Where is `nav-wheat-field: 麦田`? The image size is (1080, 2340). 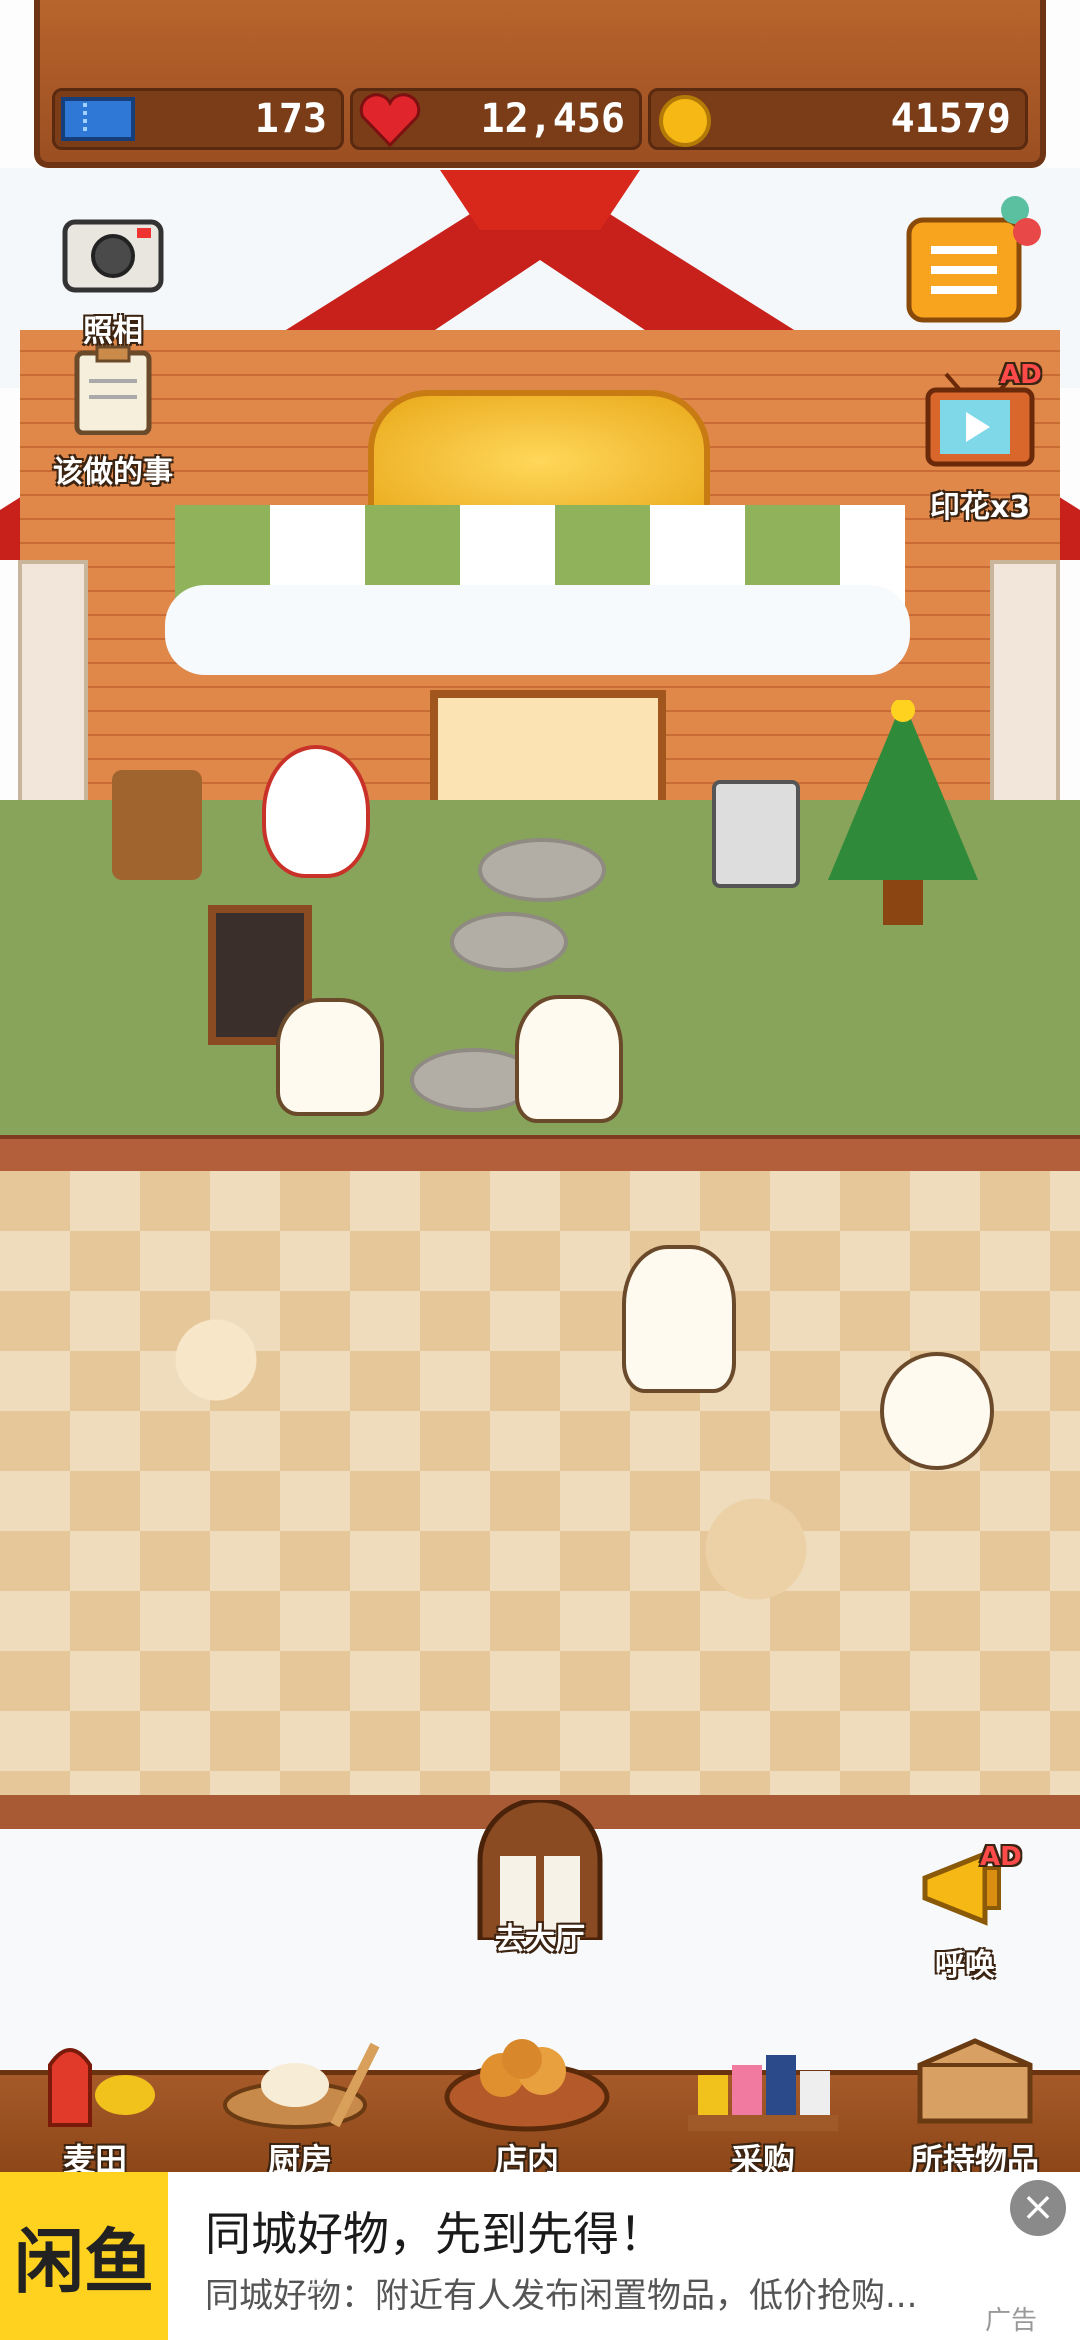
nav-wheat-field: 麦田 is located at coordinates (95, 2102).